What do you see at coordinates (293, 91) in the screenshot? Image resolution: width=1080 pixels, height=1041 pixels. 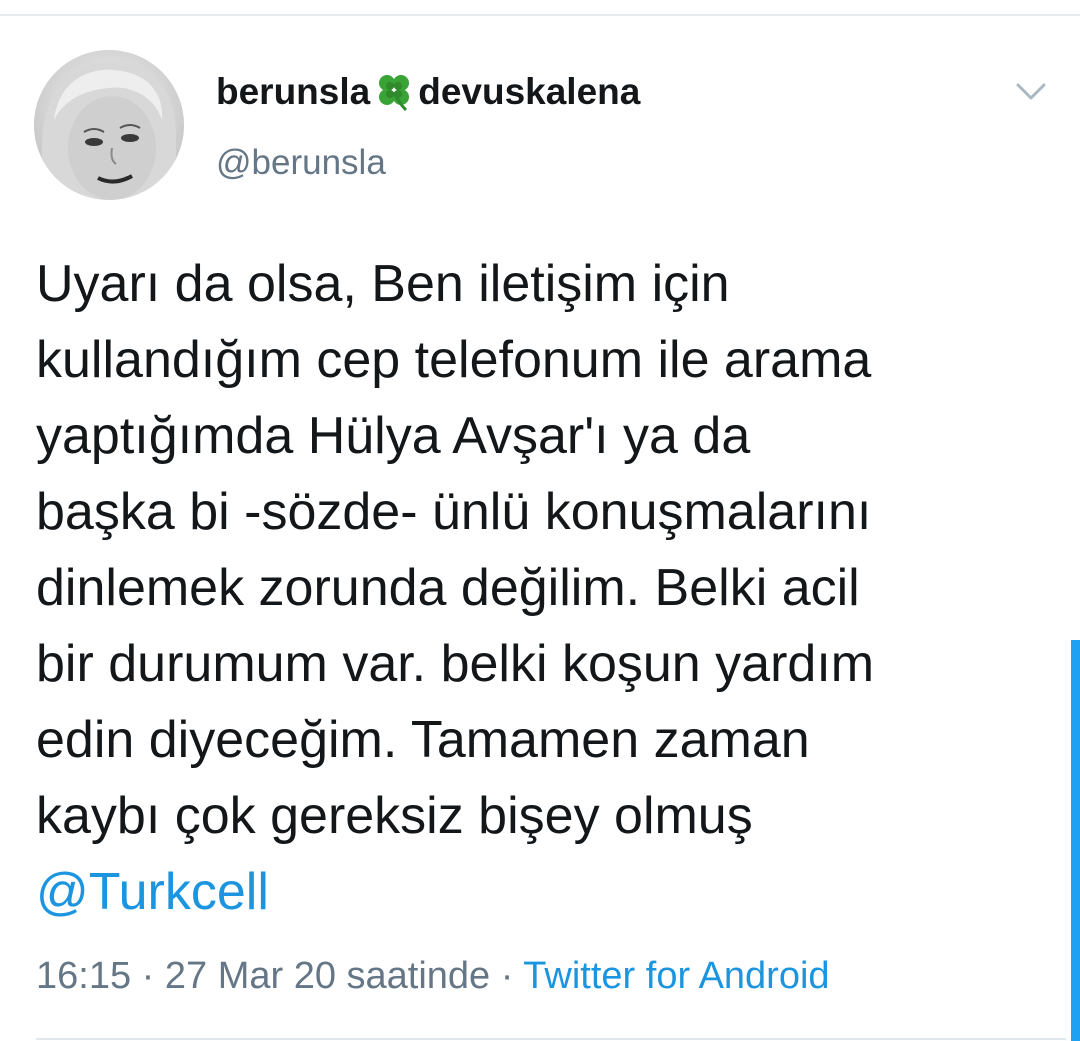 I see `display-name-part1: berunsla` at bounding box center [293, 91].